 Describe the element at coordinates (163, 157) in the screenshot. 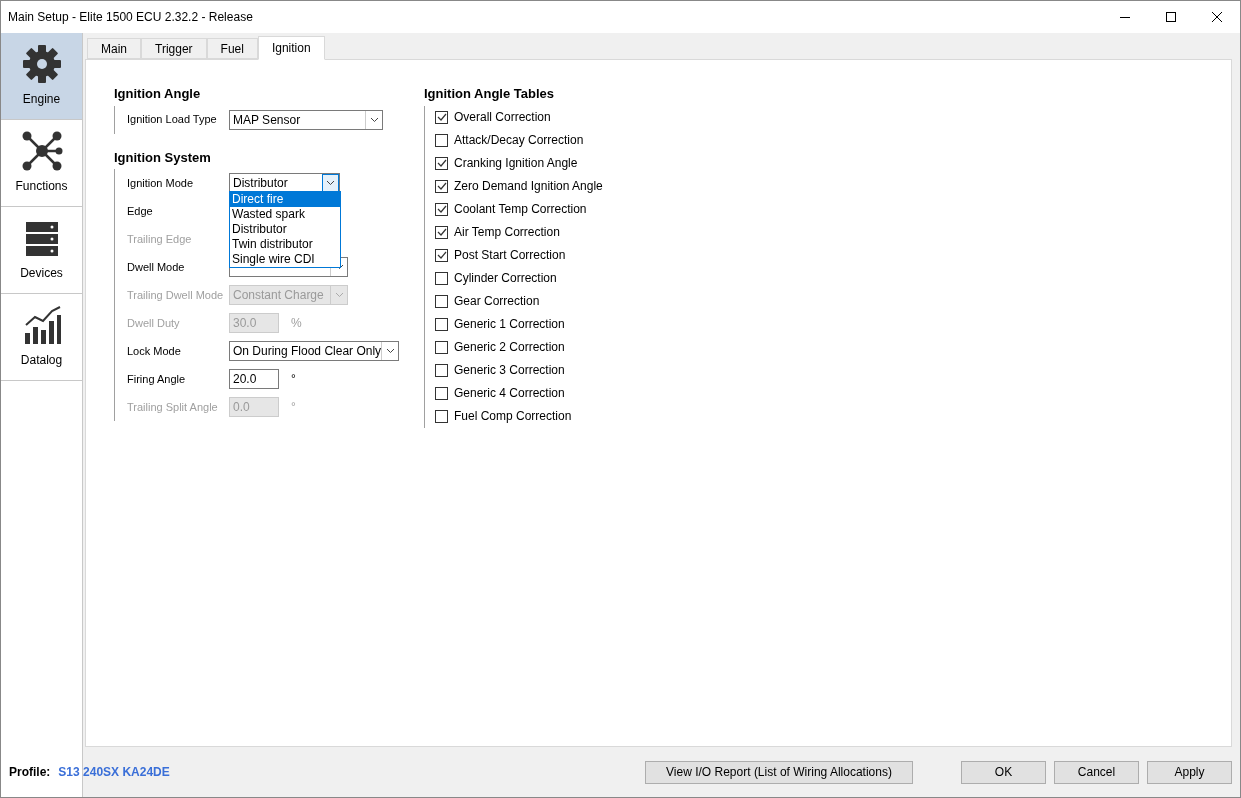

I see `section-heading: Ignition System` at that location.